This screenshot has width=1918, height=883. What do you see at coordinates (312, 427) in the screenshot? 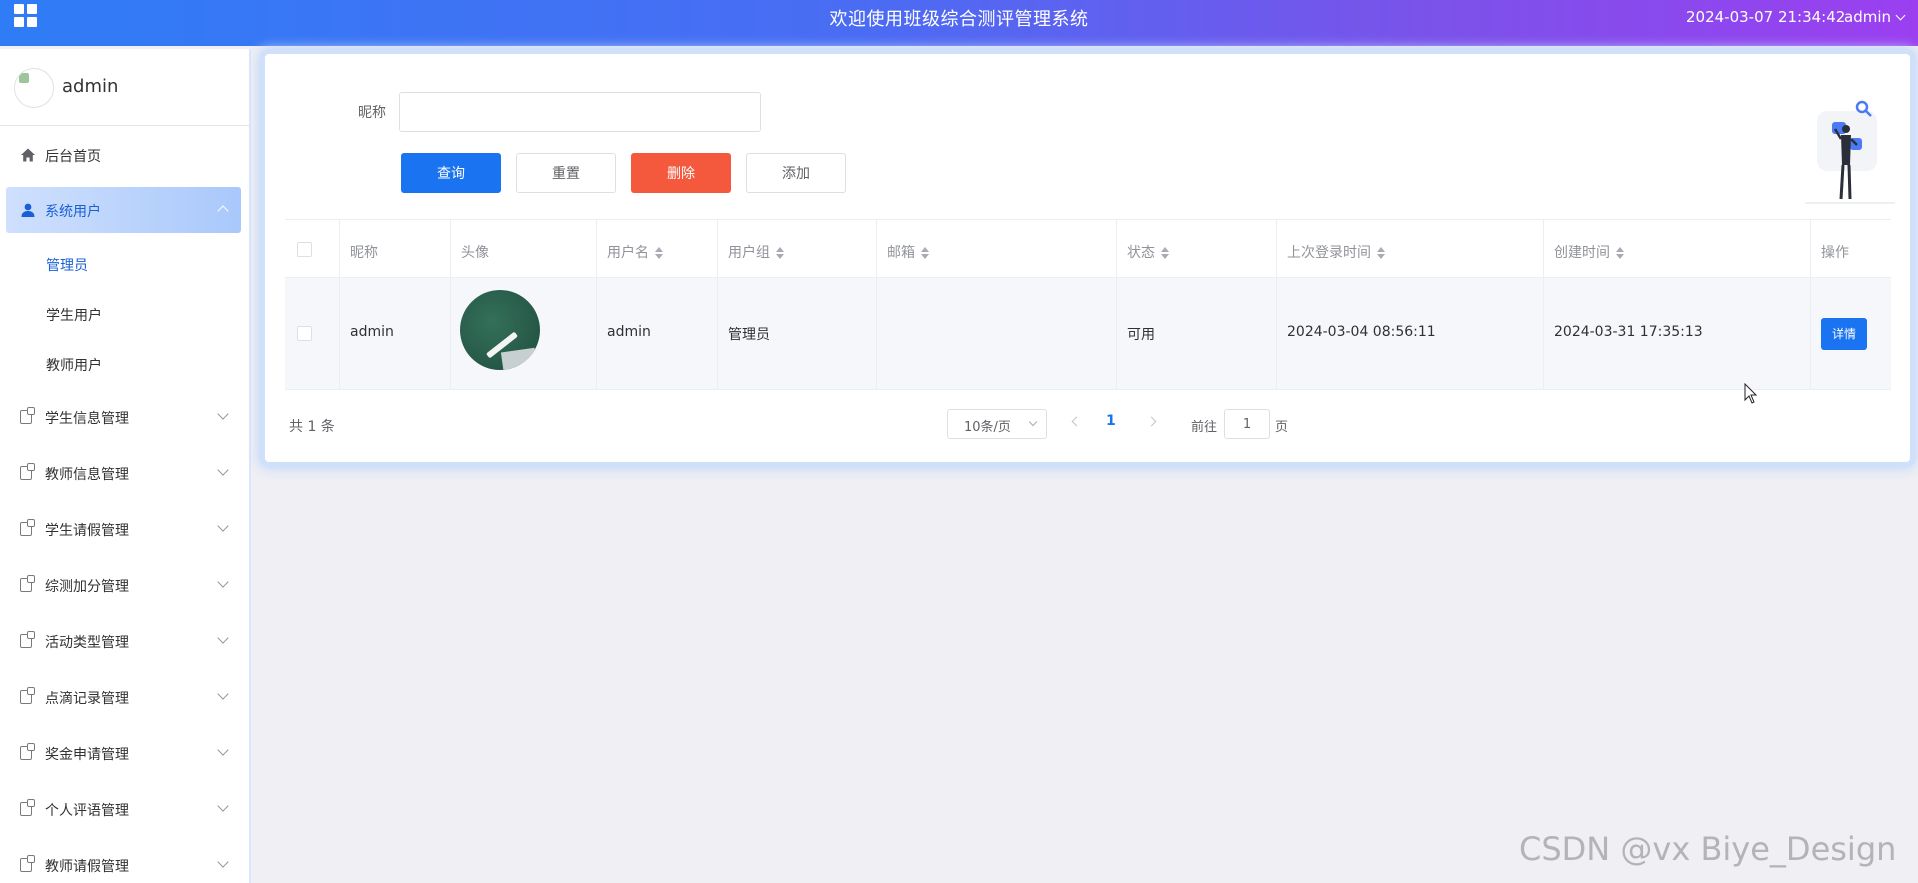
I see `total-count: 共 1 条` at bounding box center [312, 427].